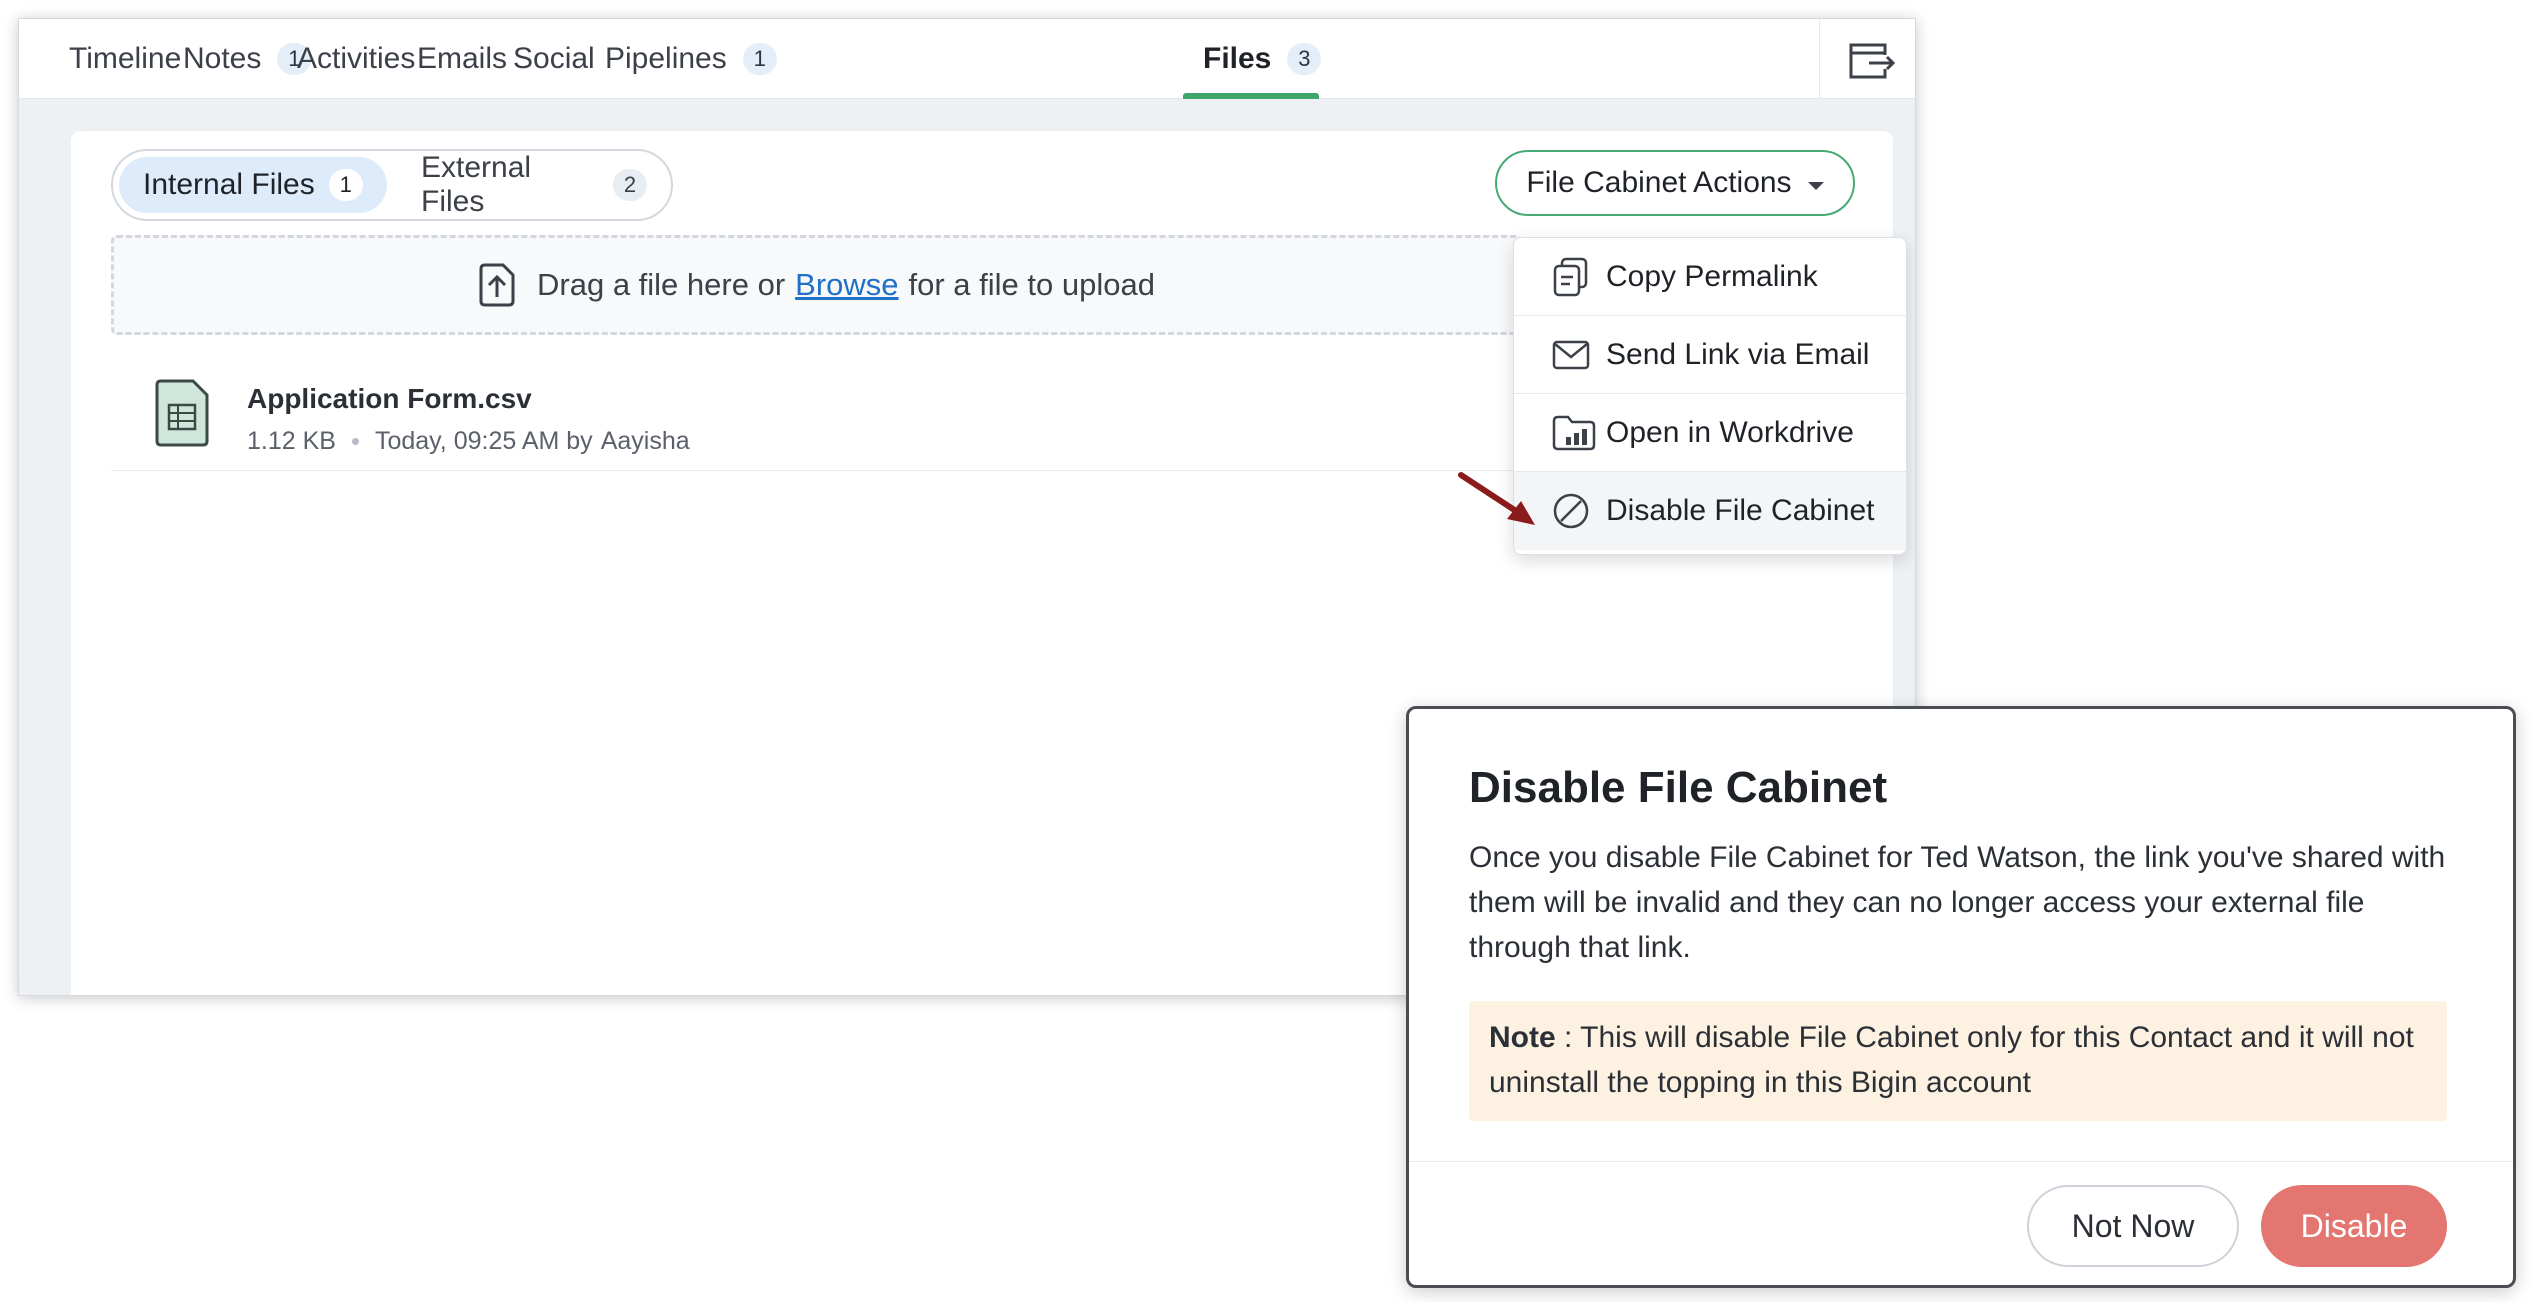 This screenshot has height=1302, width=2534. I want to click on file-name: Application Form.csv, so click(389, 399).